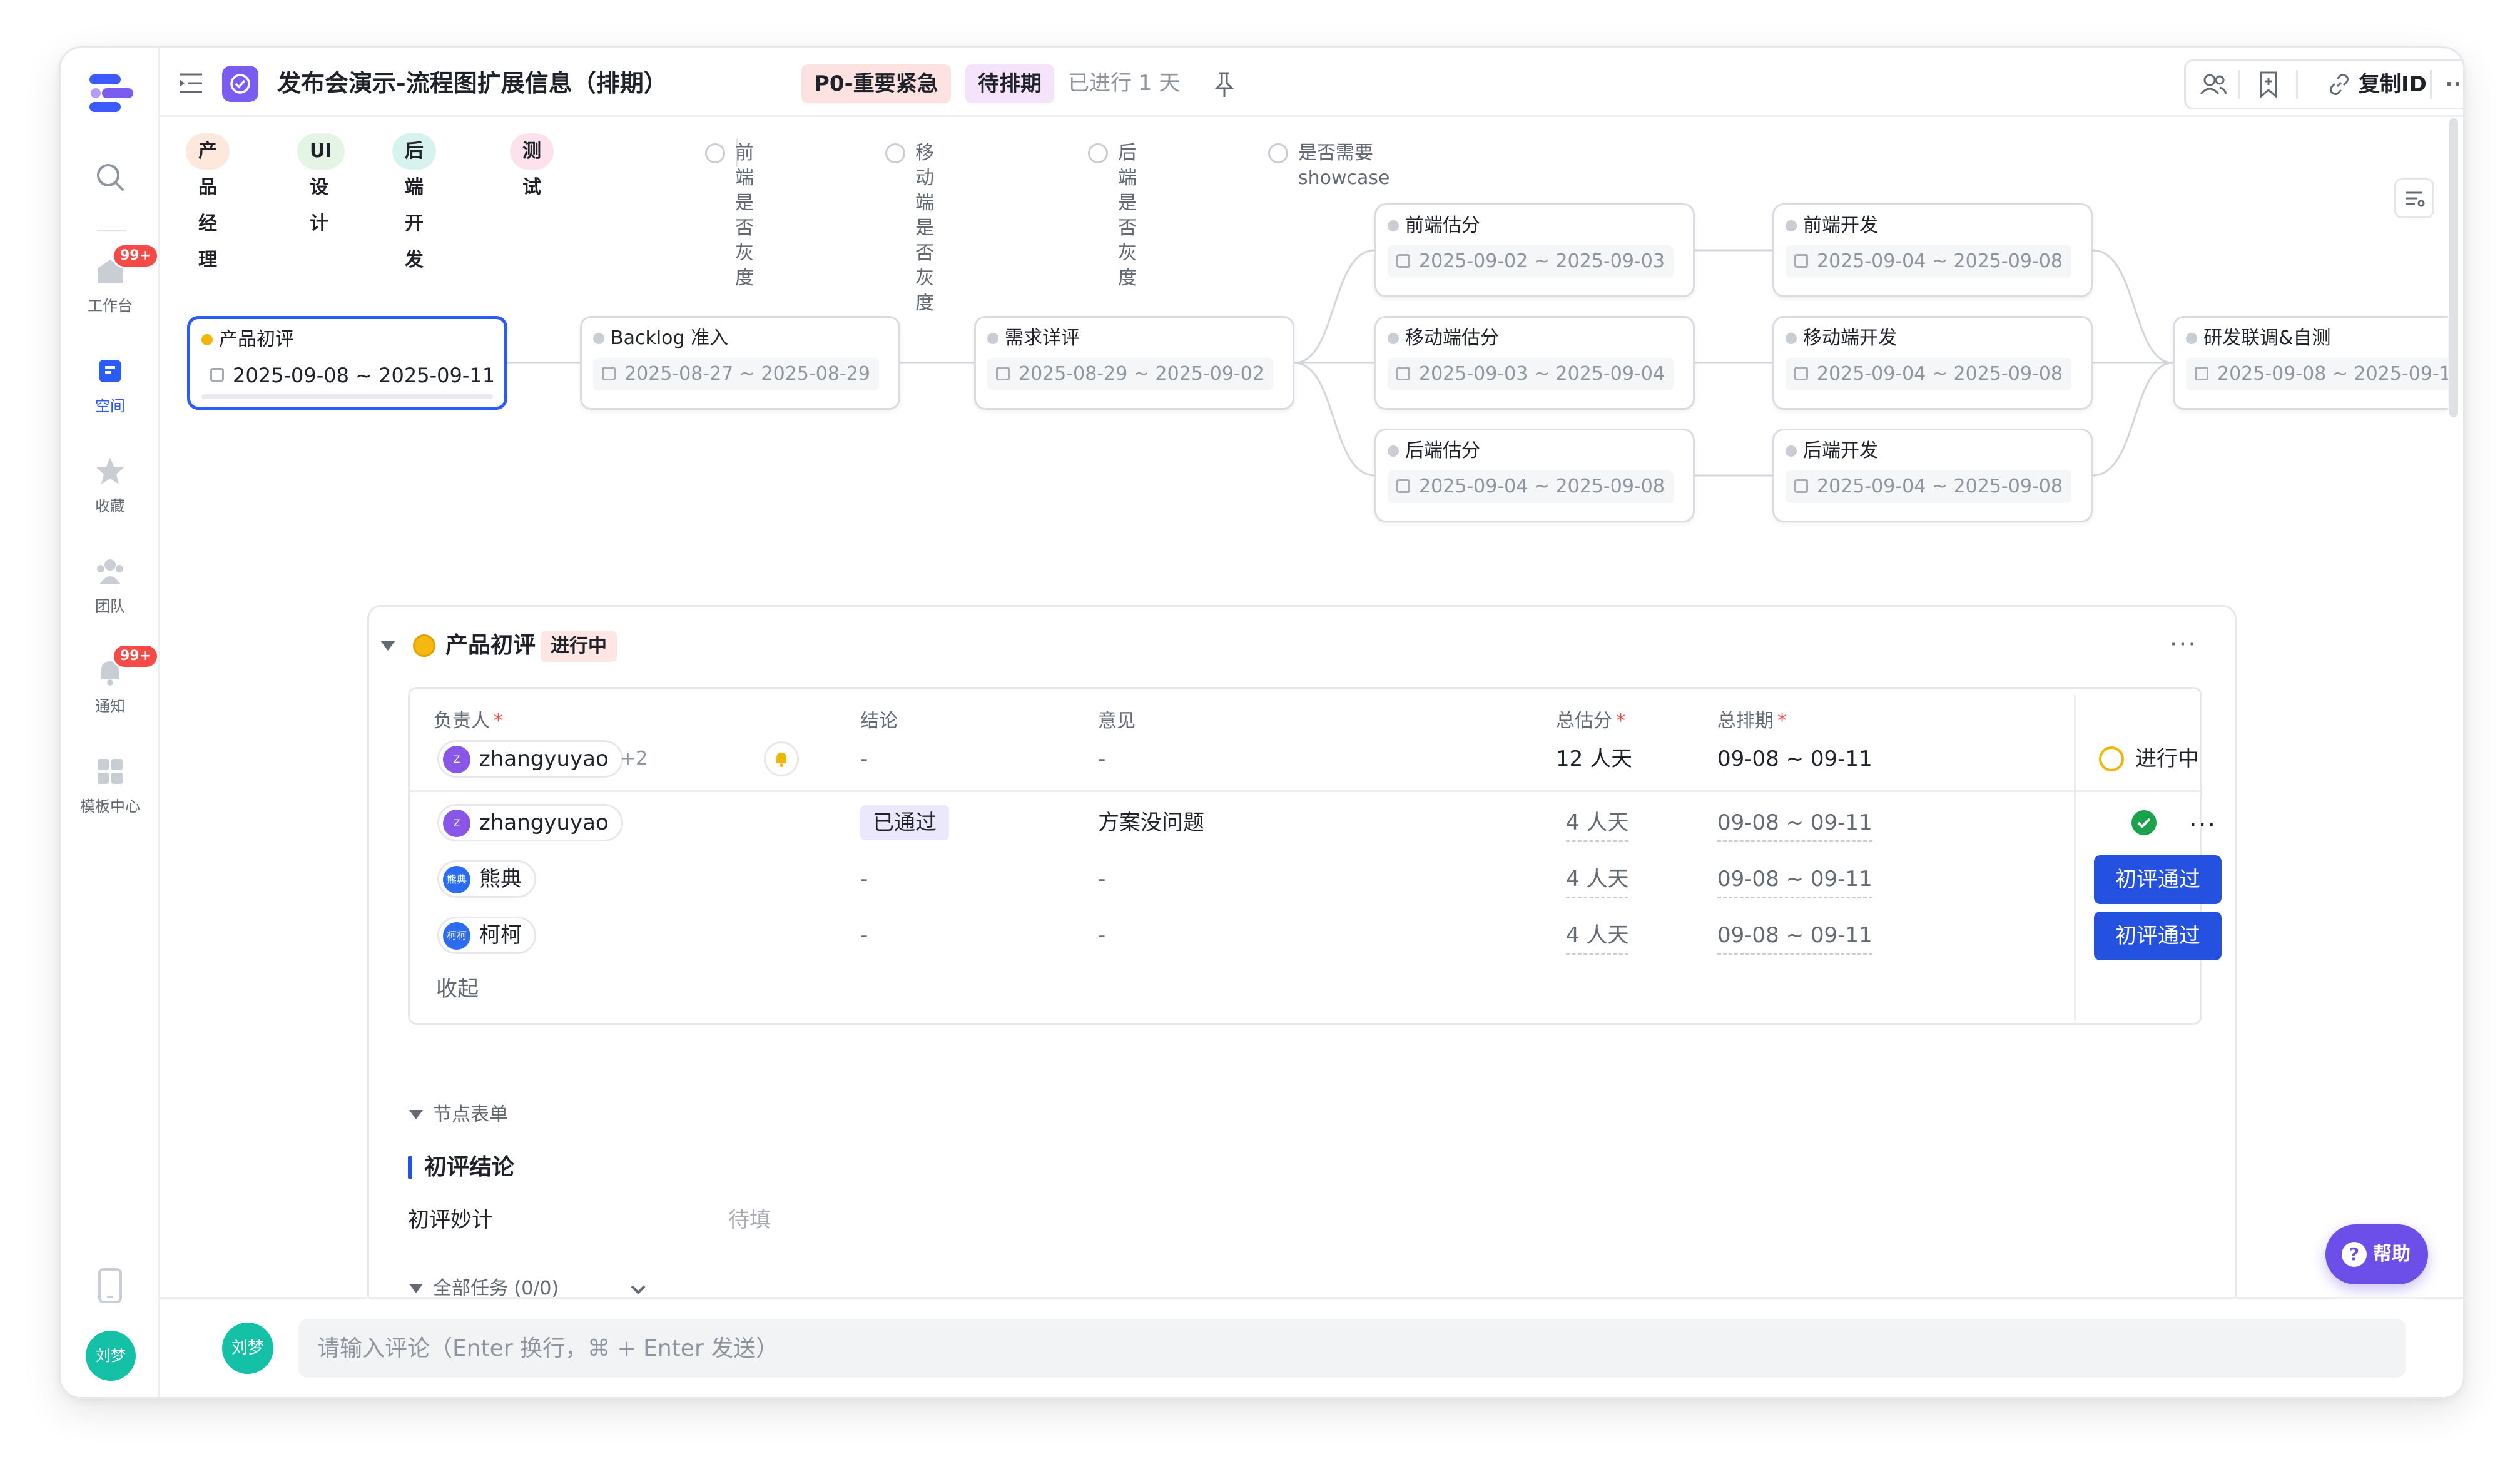 The height and width of the screenshot is (1469, 2520). Describe the element at coordinates (487, 935) in the screenshot. I see `owner-chip: 柯柯 柯柯` at that location.